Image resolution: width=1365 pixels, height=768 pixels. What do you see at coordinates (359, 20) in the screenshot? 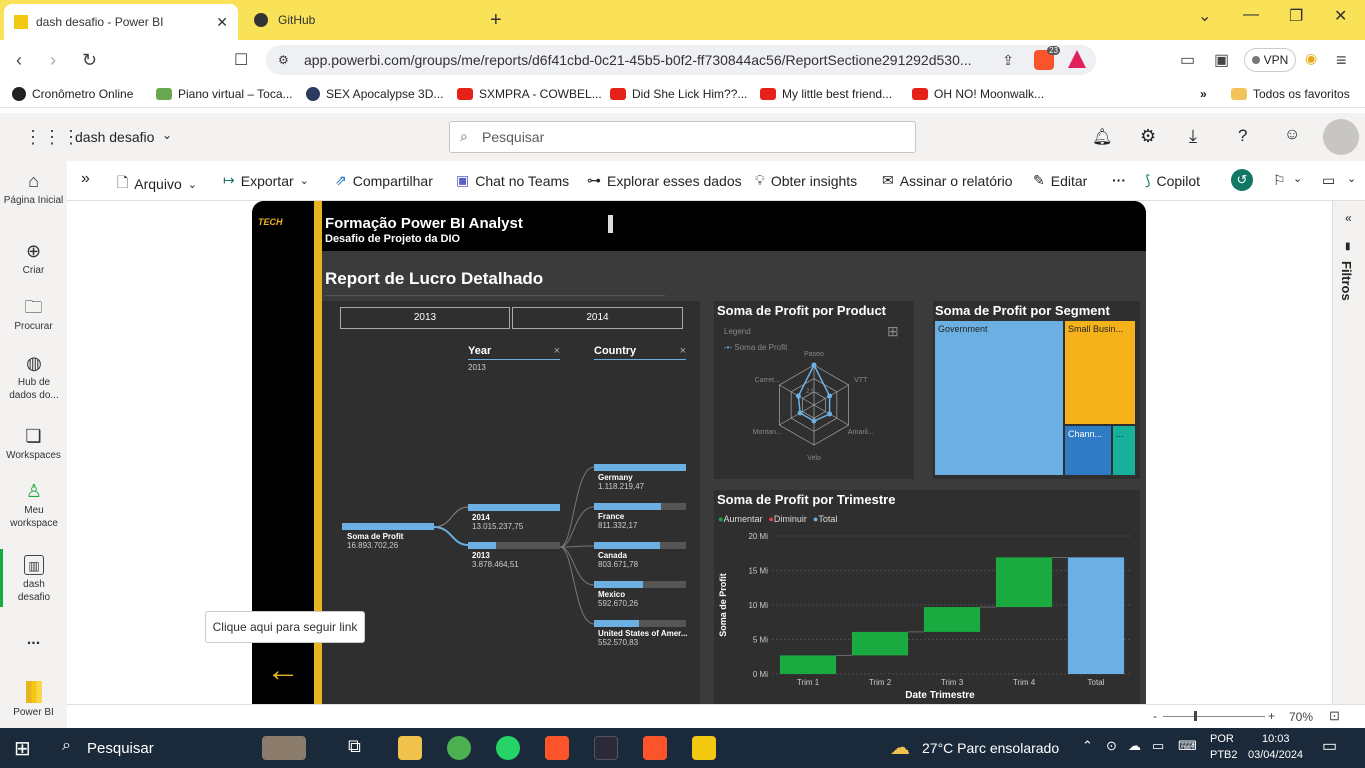
I see `tab-github: GitHub` at bounding box center [359, 20].